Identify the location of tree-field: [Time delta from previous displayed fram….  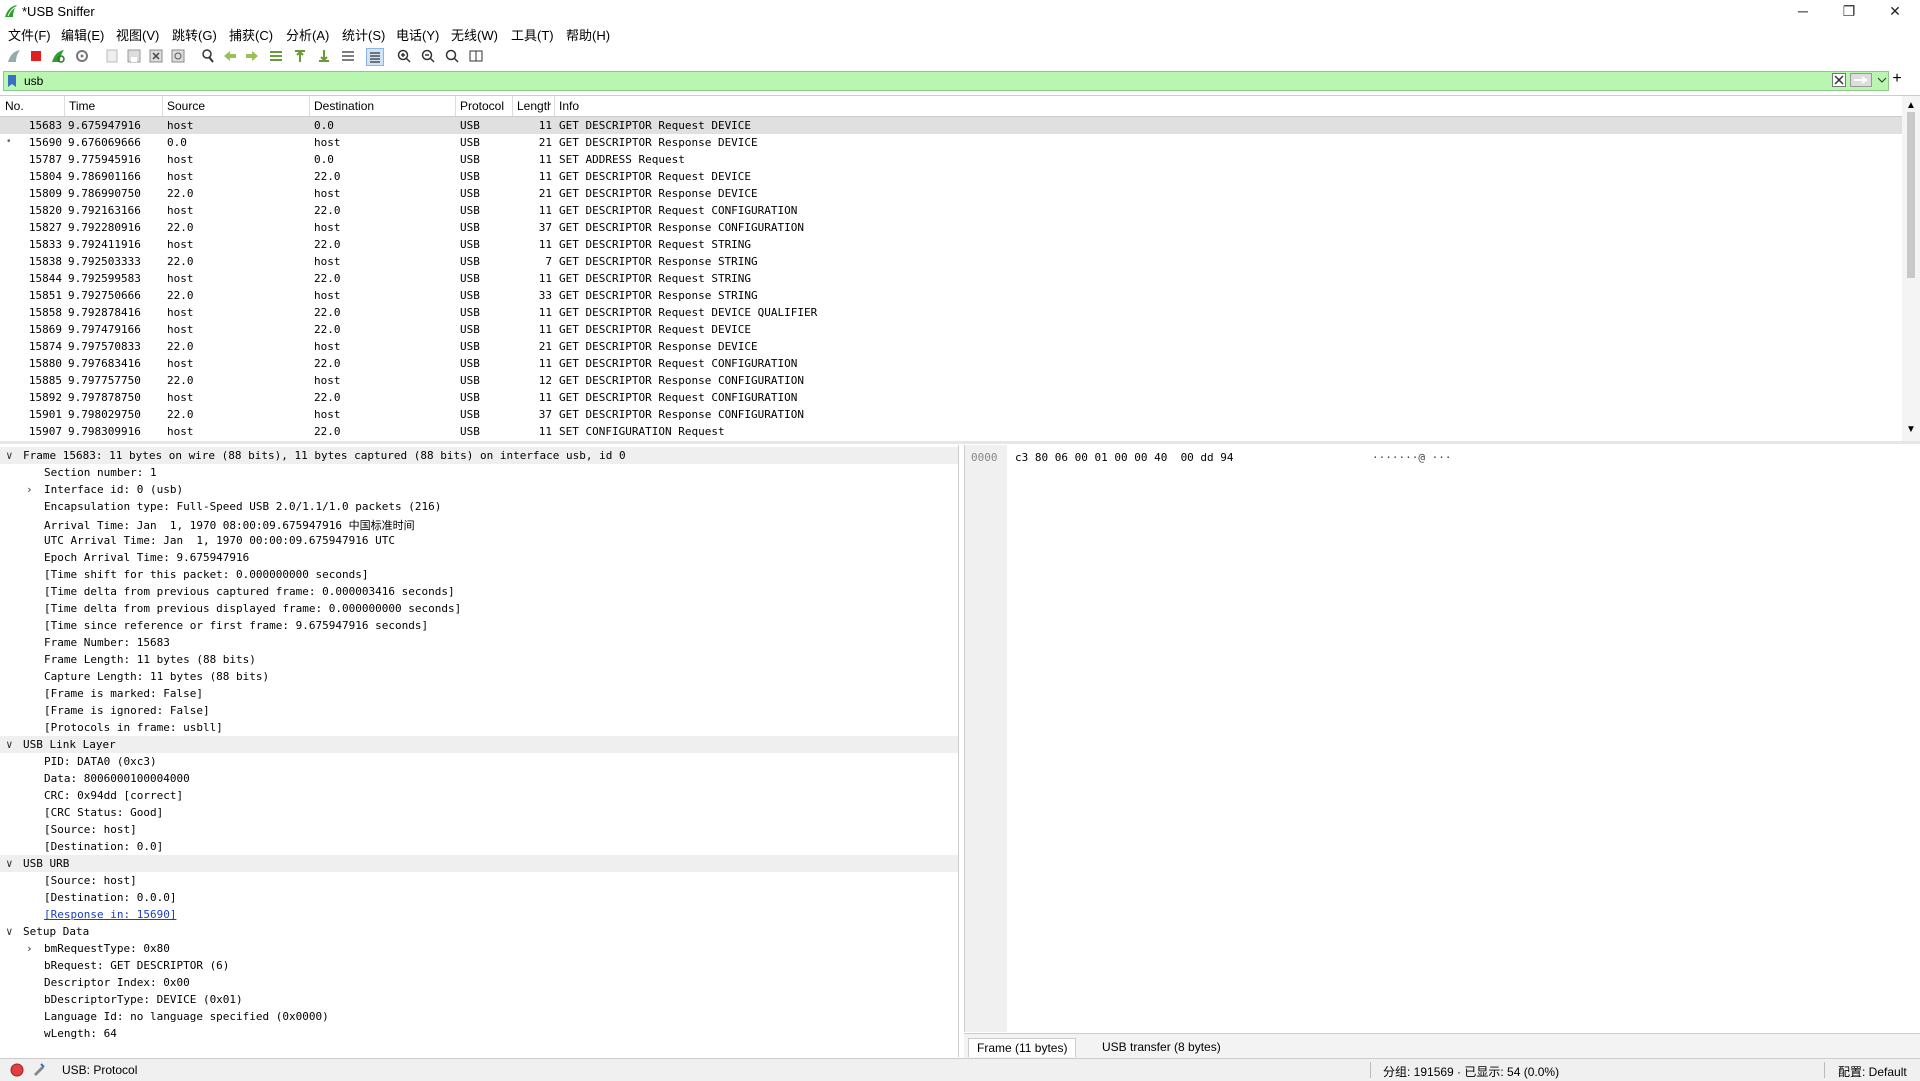
(479, 608).